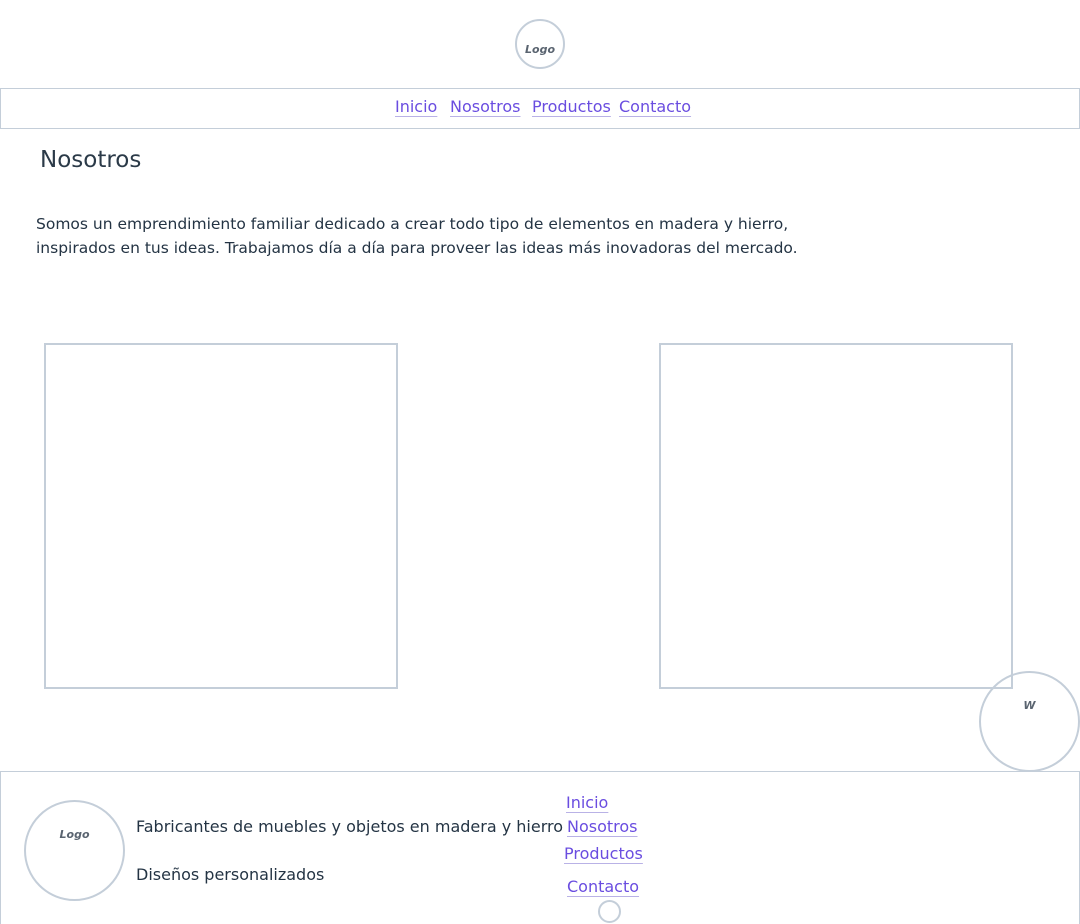 The width and height of the screenshot is (1080, 924). What do you see at coordinates (1029, 721) in the screenshot?
I see `whatsapp-button: W` at bounding box center [1029, 721].